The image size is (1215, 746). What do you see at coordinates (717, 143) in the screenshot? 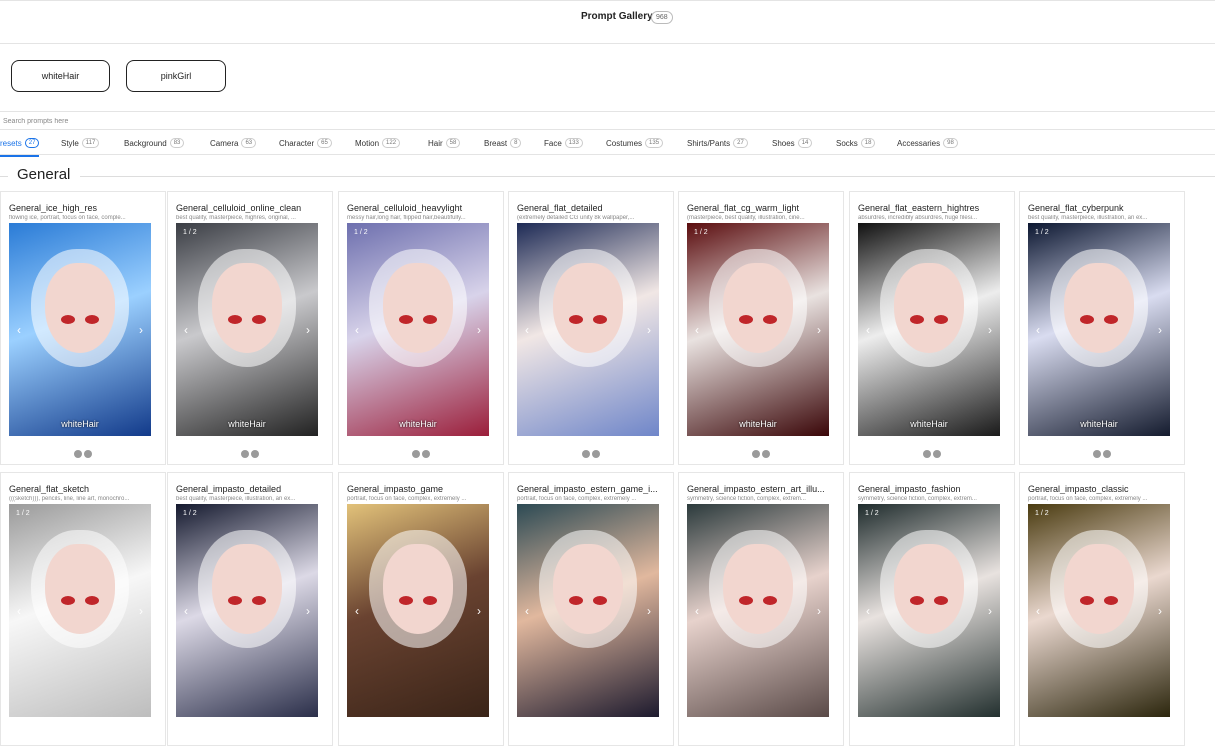
I see `tab-shirts-pants: Shirts/Pants 27` at bounding box center [717, 143].